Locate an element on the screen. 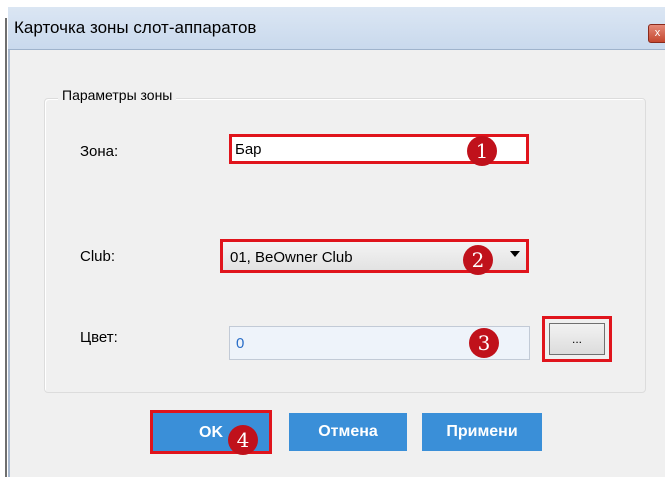  marker-3: 3 is located at coordinates (484, 343).